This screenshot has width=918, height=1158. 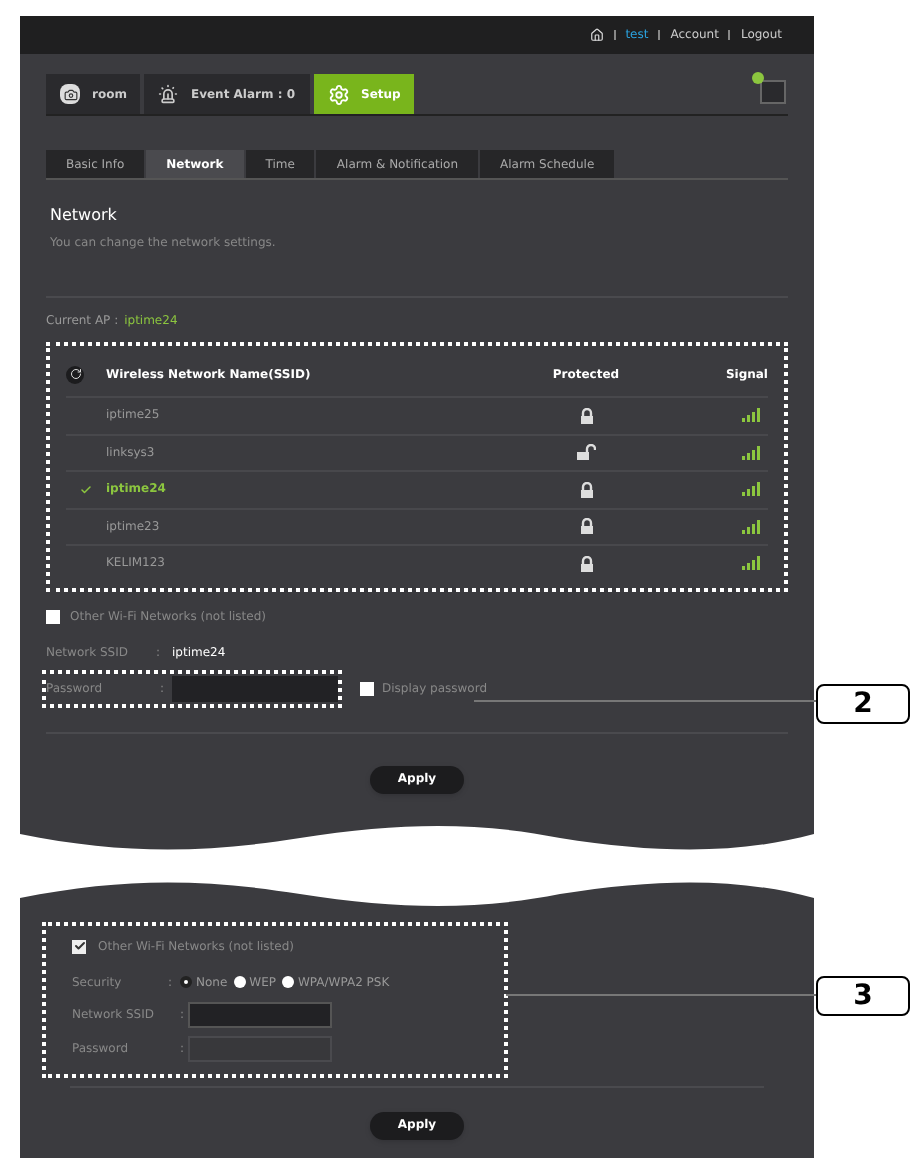 What do you see at coordinates (758, 78) in the screenshot?
I see `badge-icon` at bounding box center [758, 78].